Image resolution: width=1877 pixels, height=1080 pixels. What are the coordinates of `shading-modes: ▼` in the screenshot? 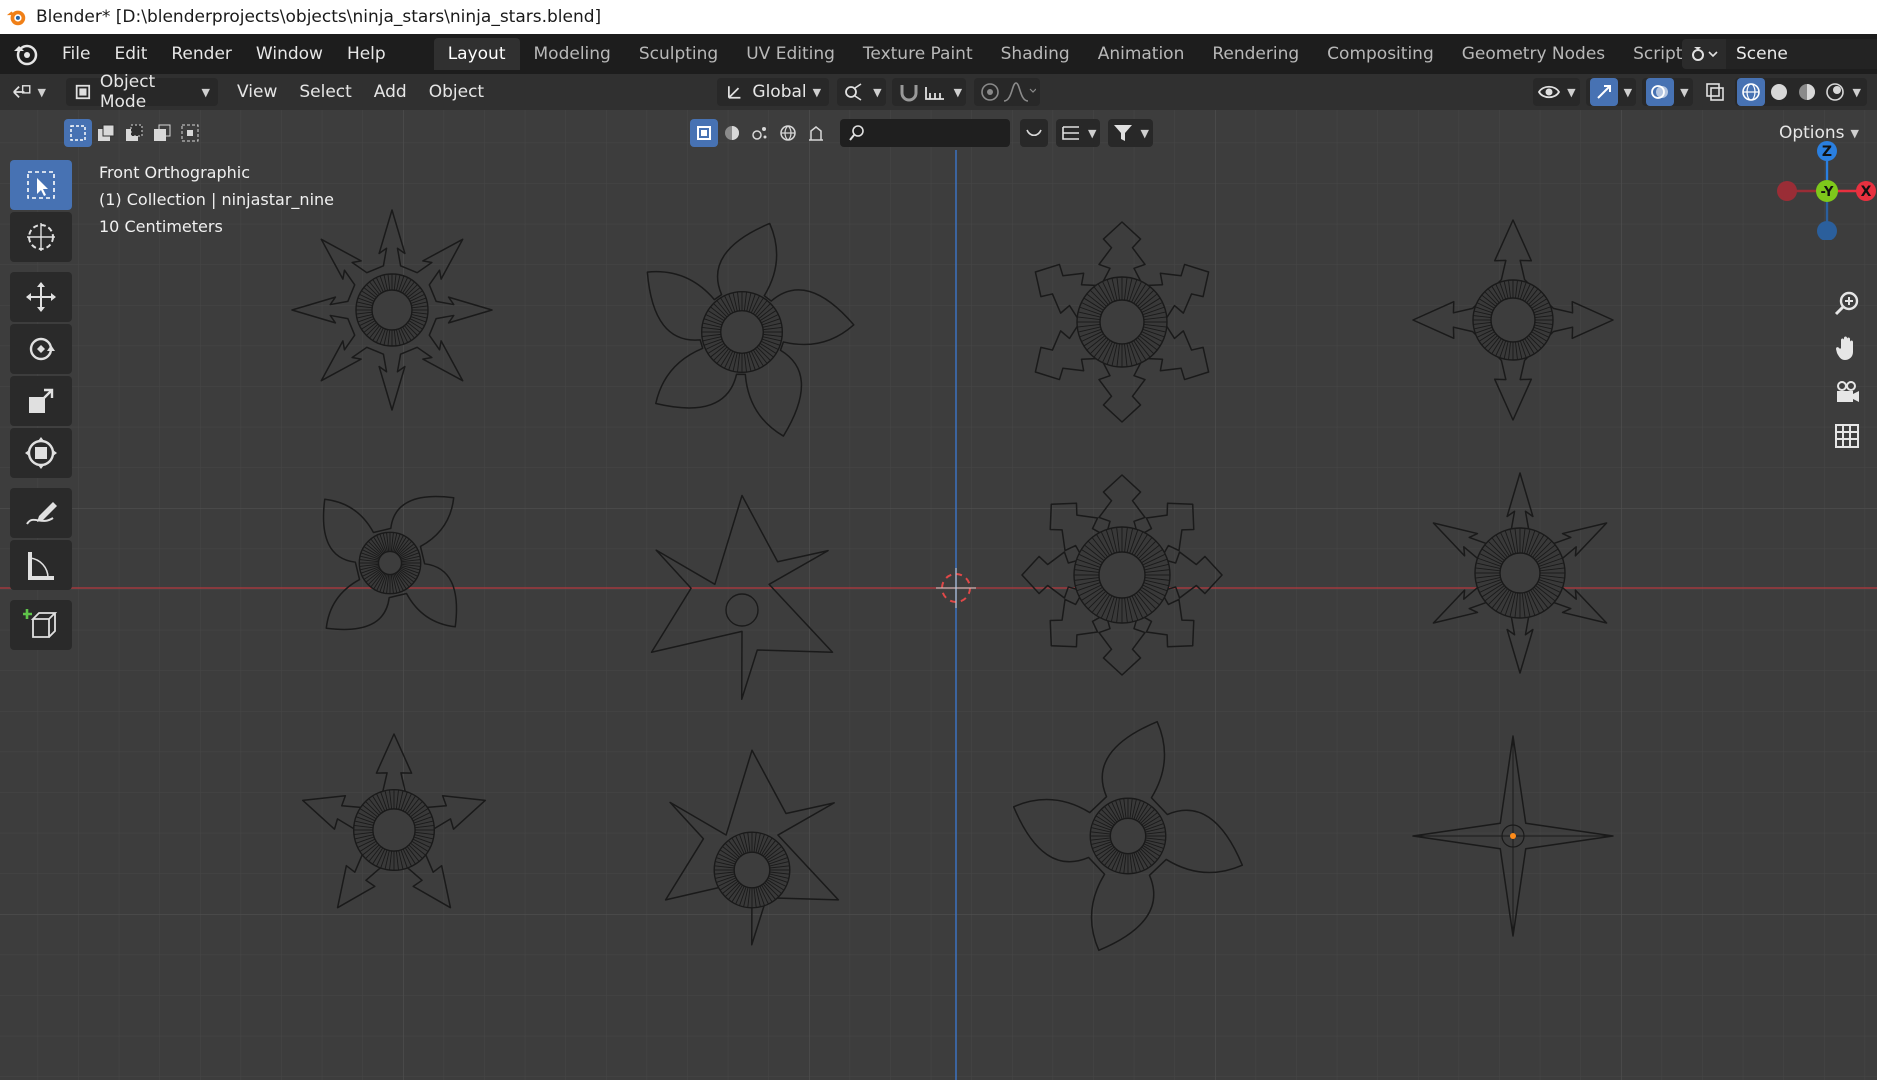 It's located at (1800, 92).